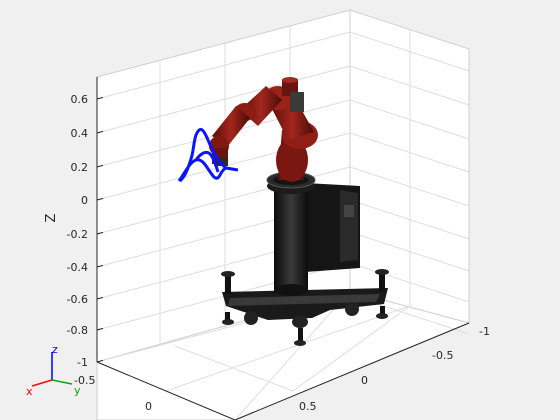  I want to click on z-tick-label: -0.4, so click(77, 267).